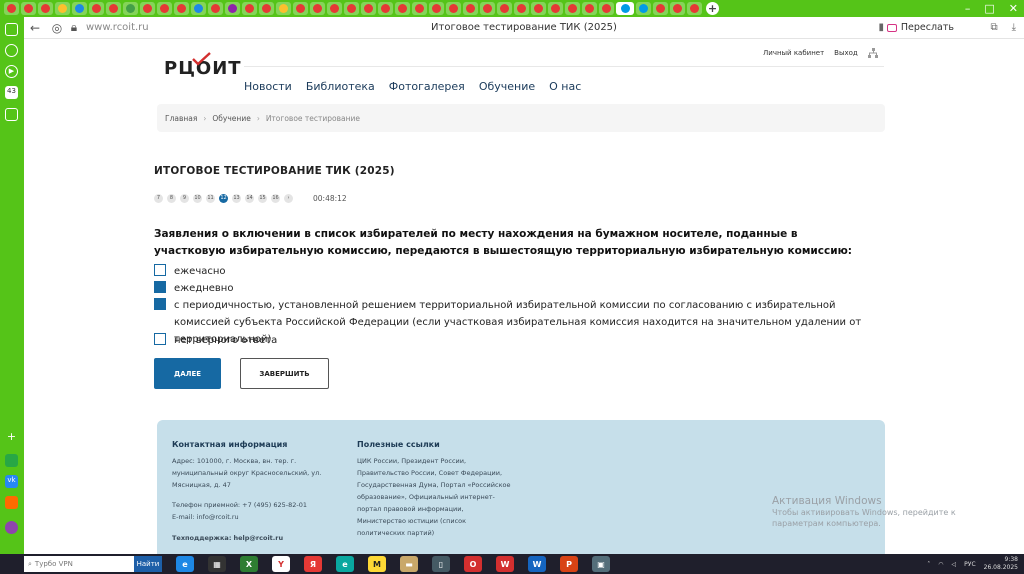 Image resolution: width=1024 pixels, height=574 pixels. Describe the element at coordinates (569, 564) in the screenshot. I see `powerpoint-icon: P` at that location.